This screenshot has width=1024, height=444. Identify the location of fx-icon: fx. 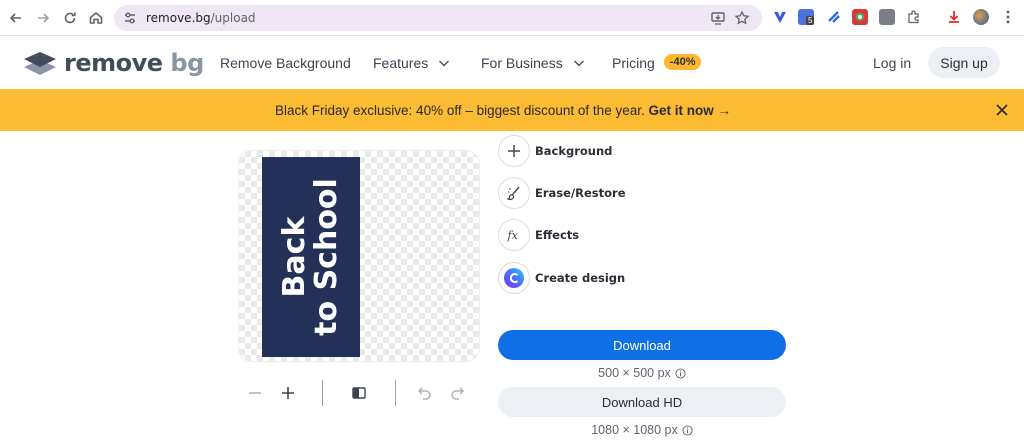
(513, 235).